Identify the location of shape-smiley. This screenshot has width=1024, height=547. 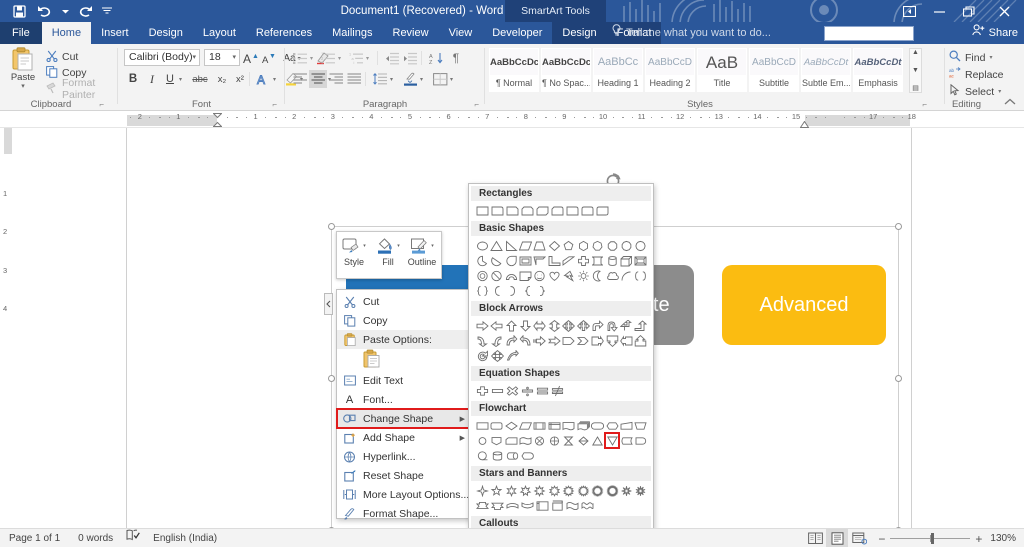
(540, 275).